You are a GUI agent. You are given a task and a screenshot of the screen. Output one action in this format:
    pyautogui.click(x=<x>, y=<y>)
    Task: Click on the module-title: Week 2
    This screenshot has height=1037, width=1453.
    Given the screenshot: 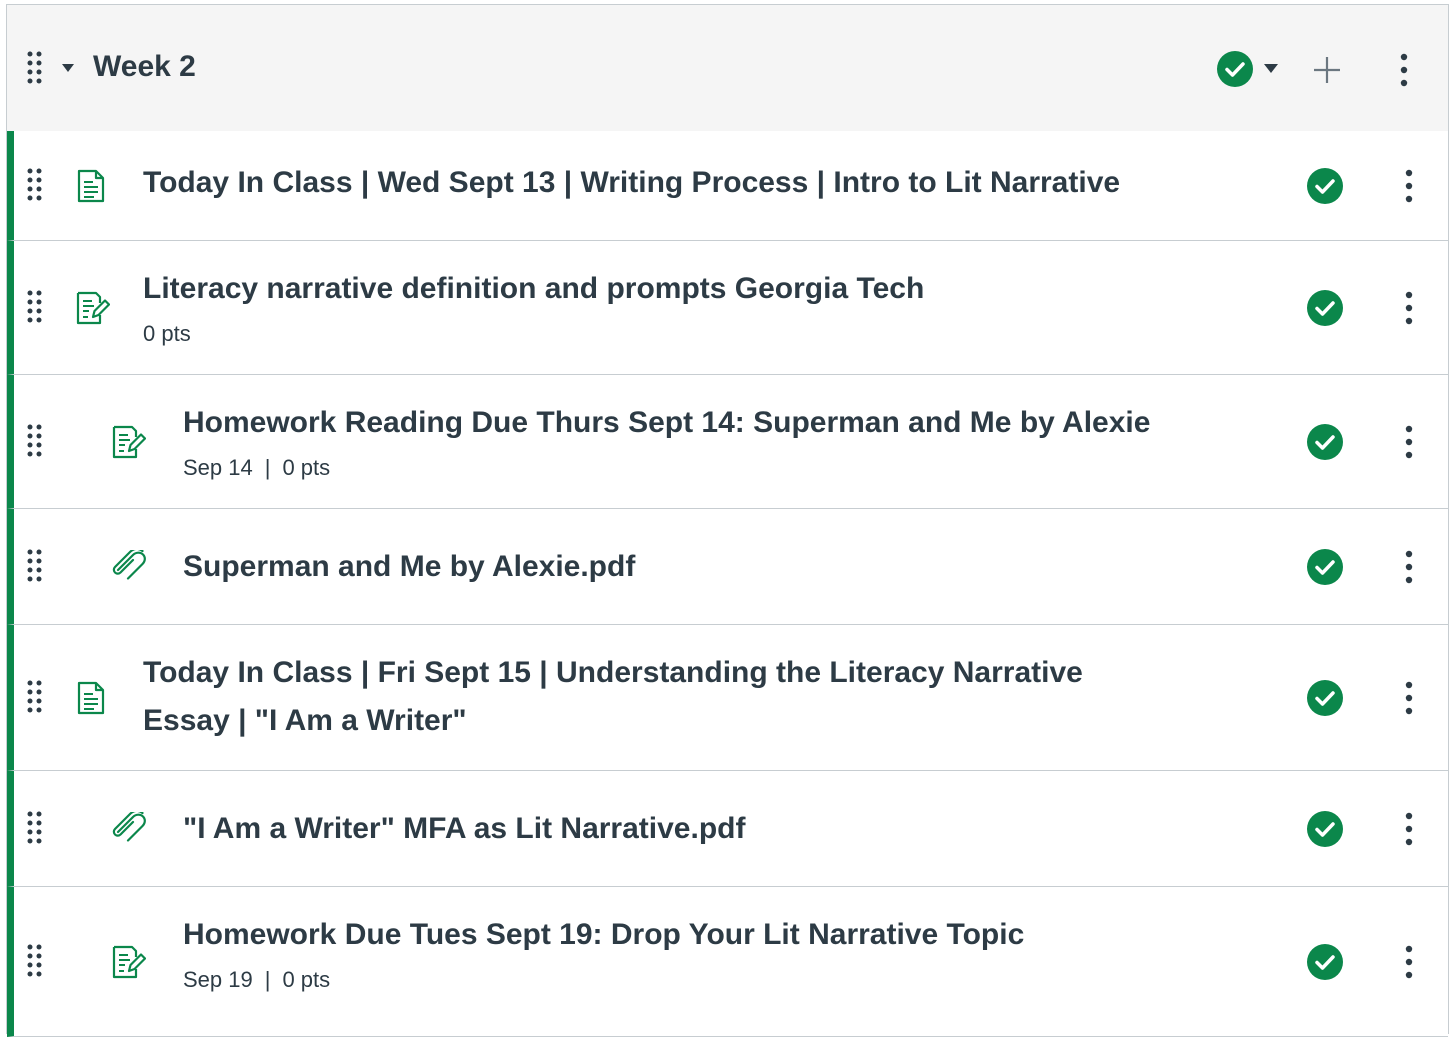 What is the action you would take?
    pyautogui.click(x=144, y=66)
    